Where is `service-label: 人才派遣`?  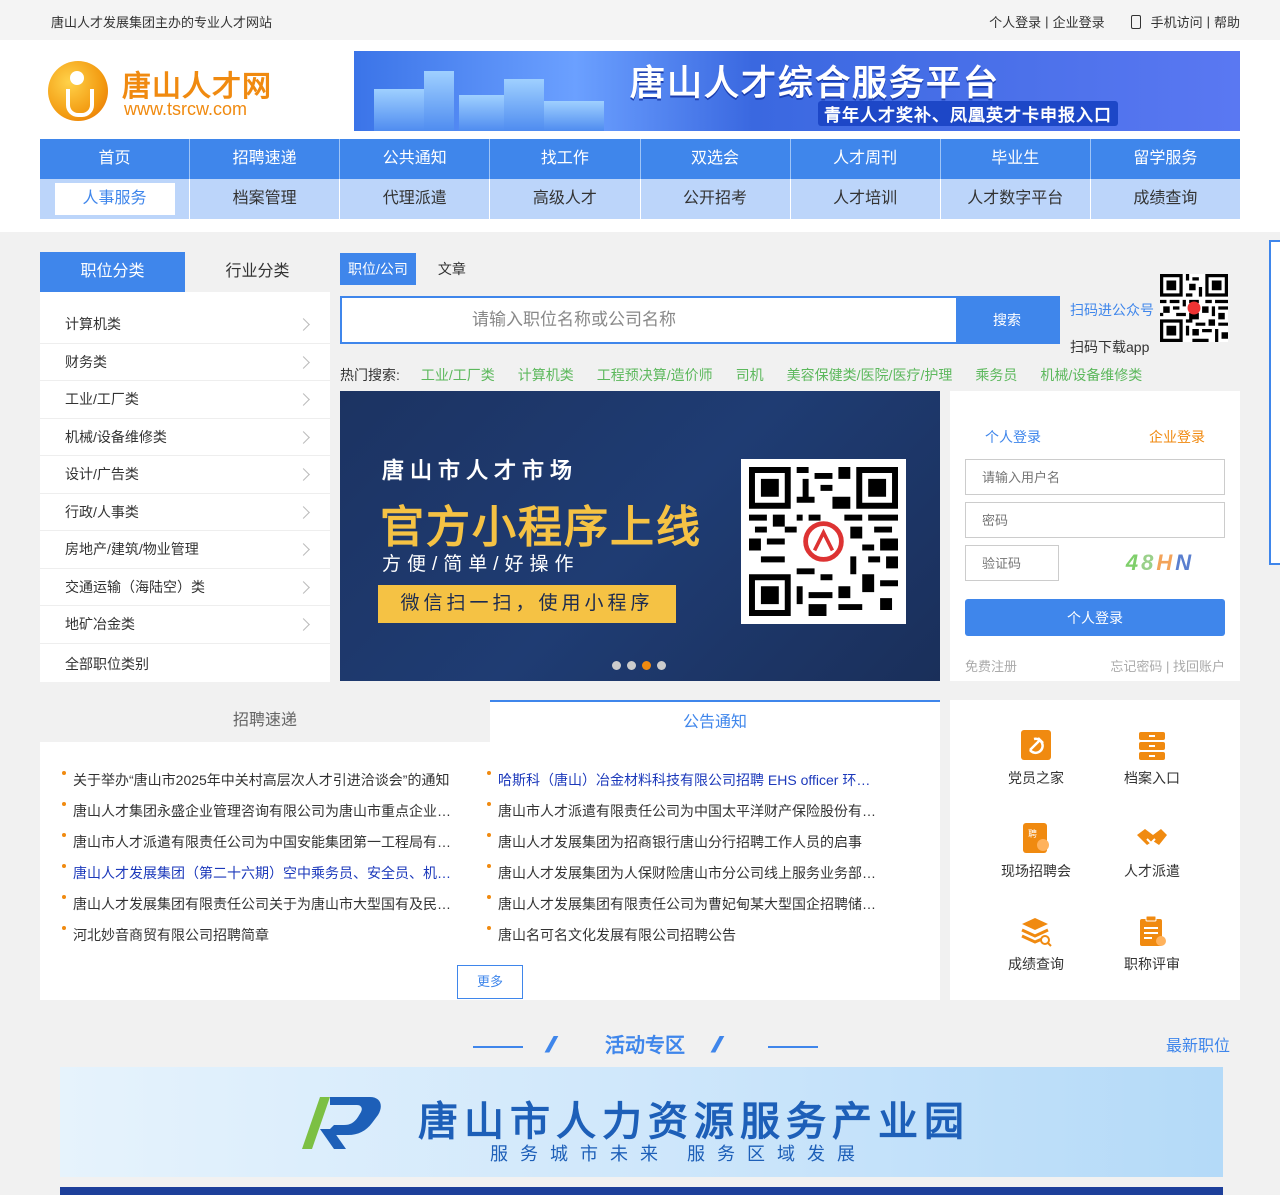 service-label: 人才派遣 is located at coordinates (1152, 871).